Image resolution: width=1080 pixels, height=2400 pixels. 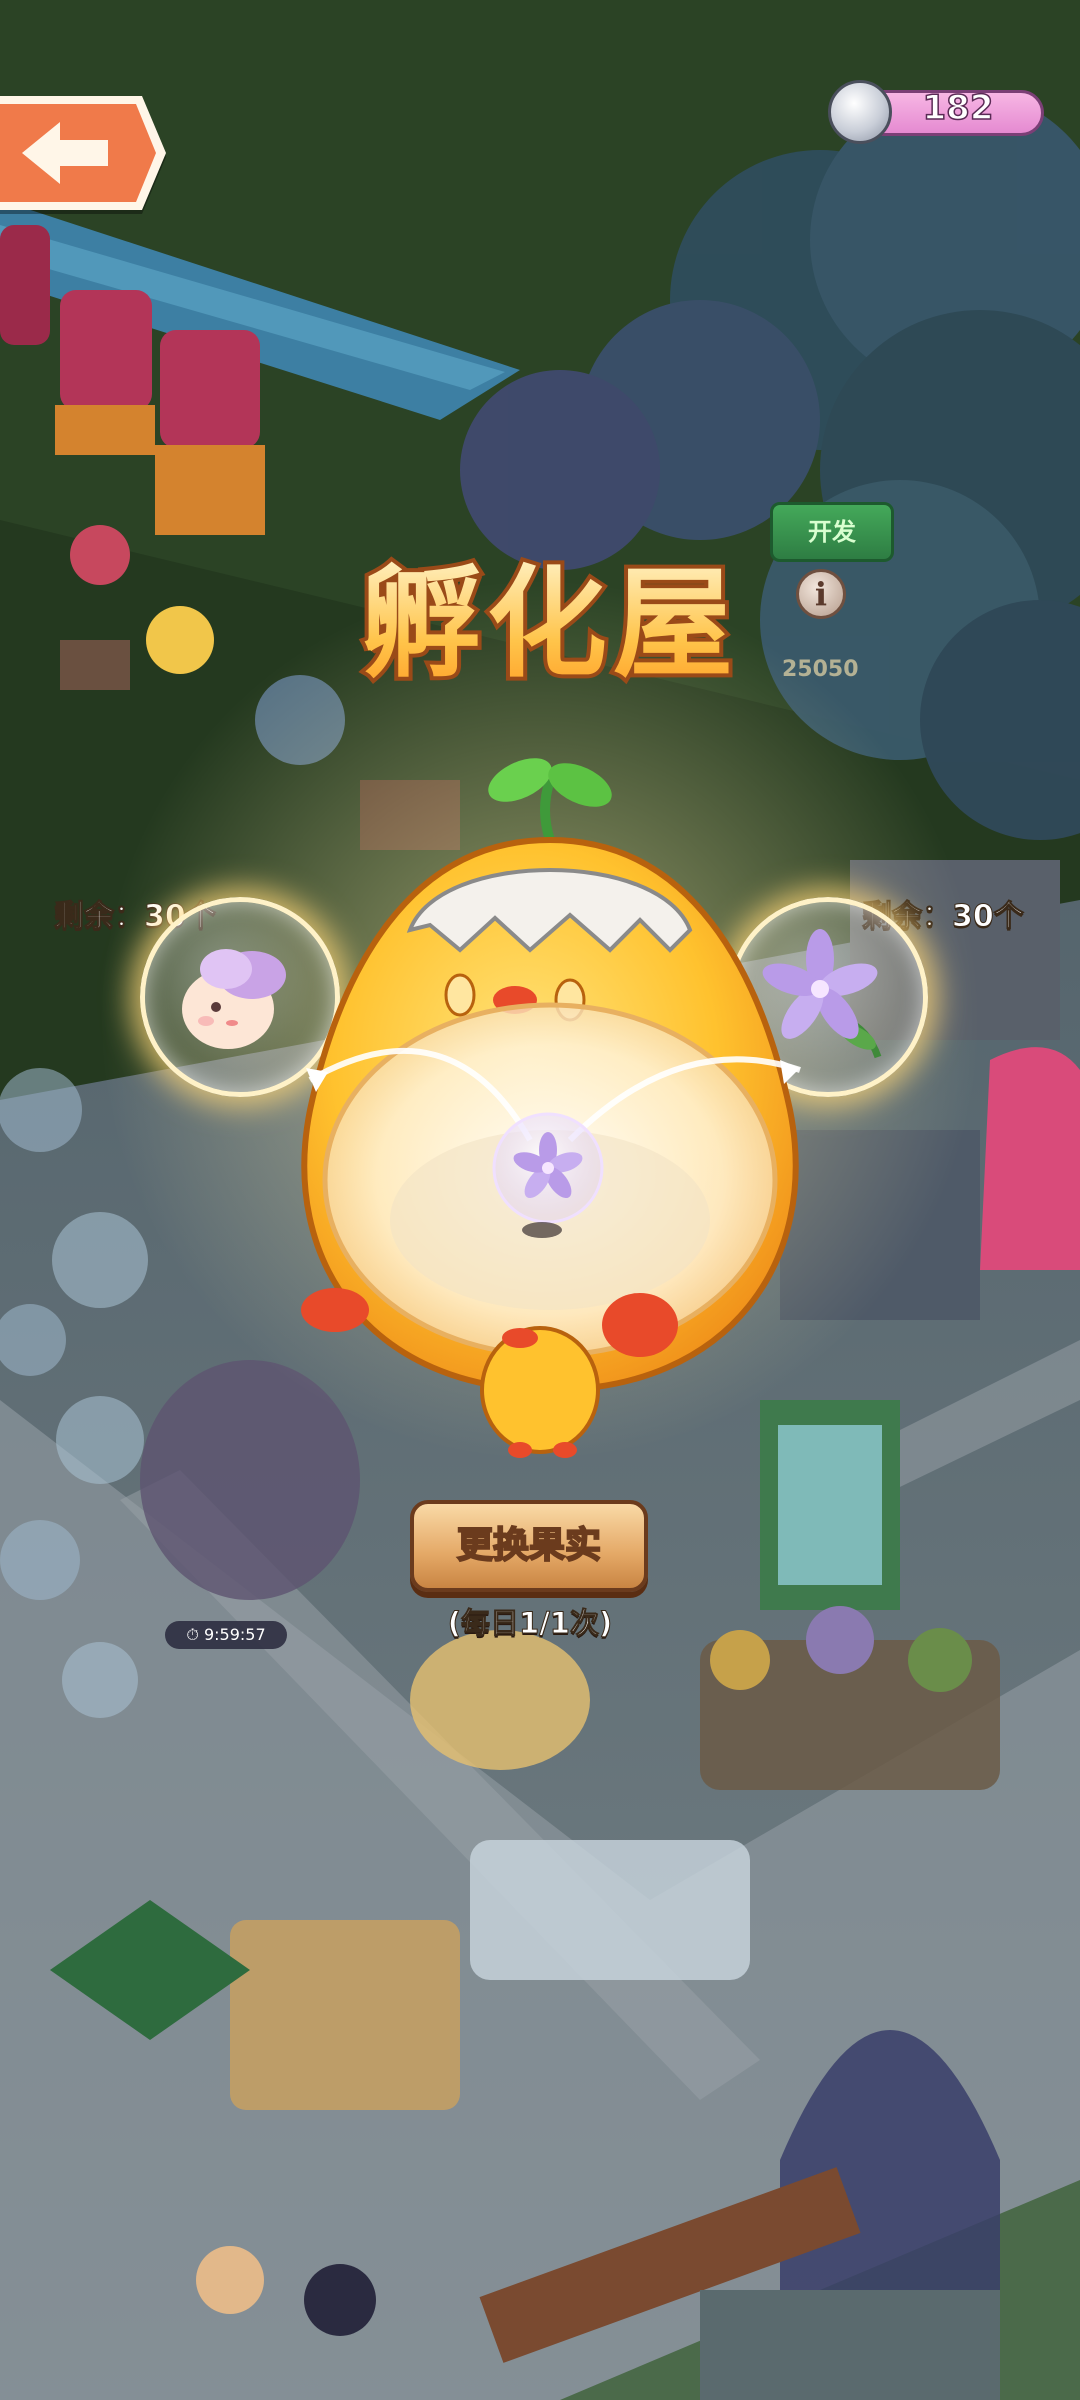 I want to click on timer-text: 9:59:57, so click(x=234, y=1634).